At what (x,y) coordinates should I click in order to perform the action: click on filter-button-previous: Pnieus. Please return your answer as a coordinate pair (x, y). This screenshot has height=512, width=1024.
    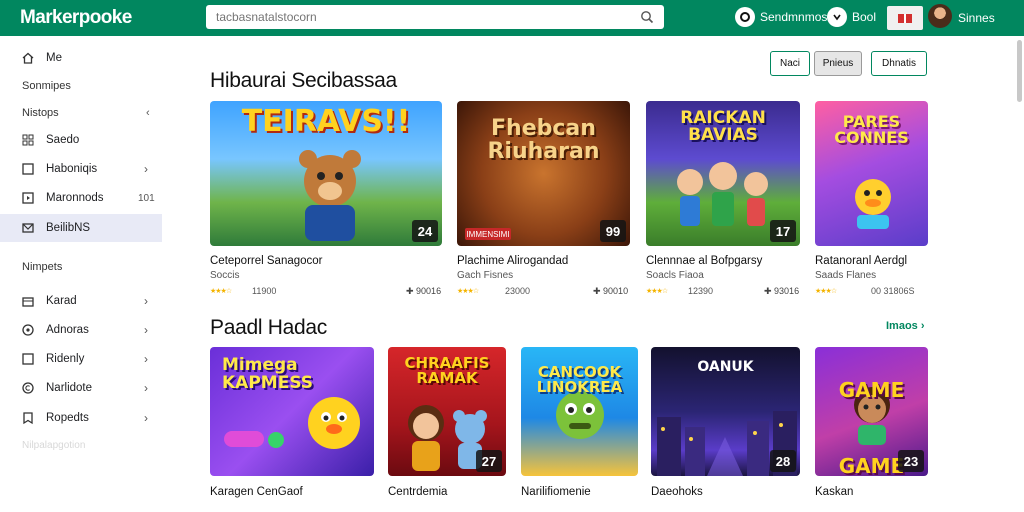
    Looking at the image, I should click on (838, 63).